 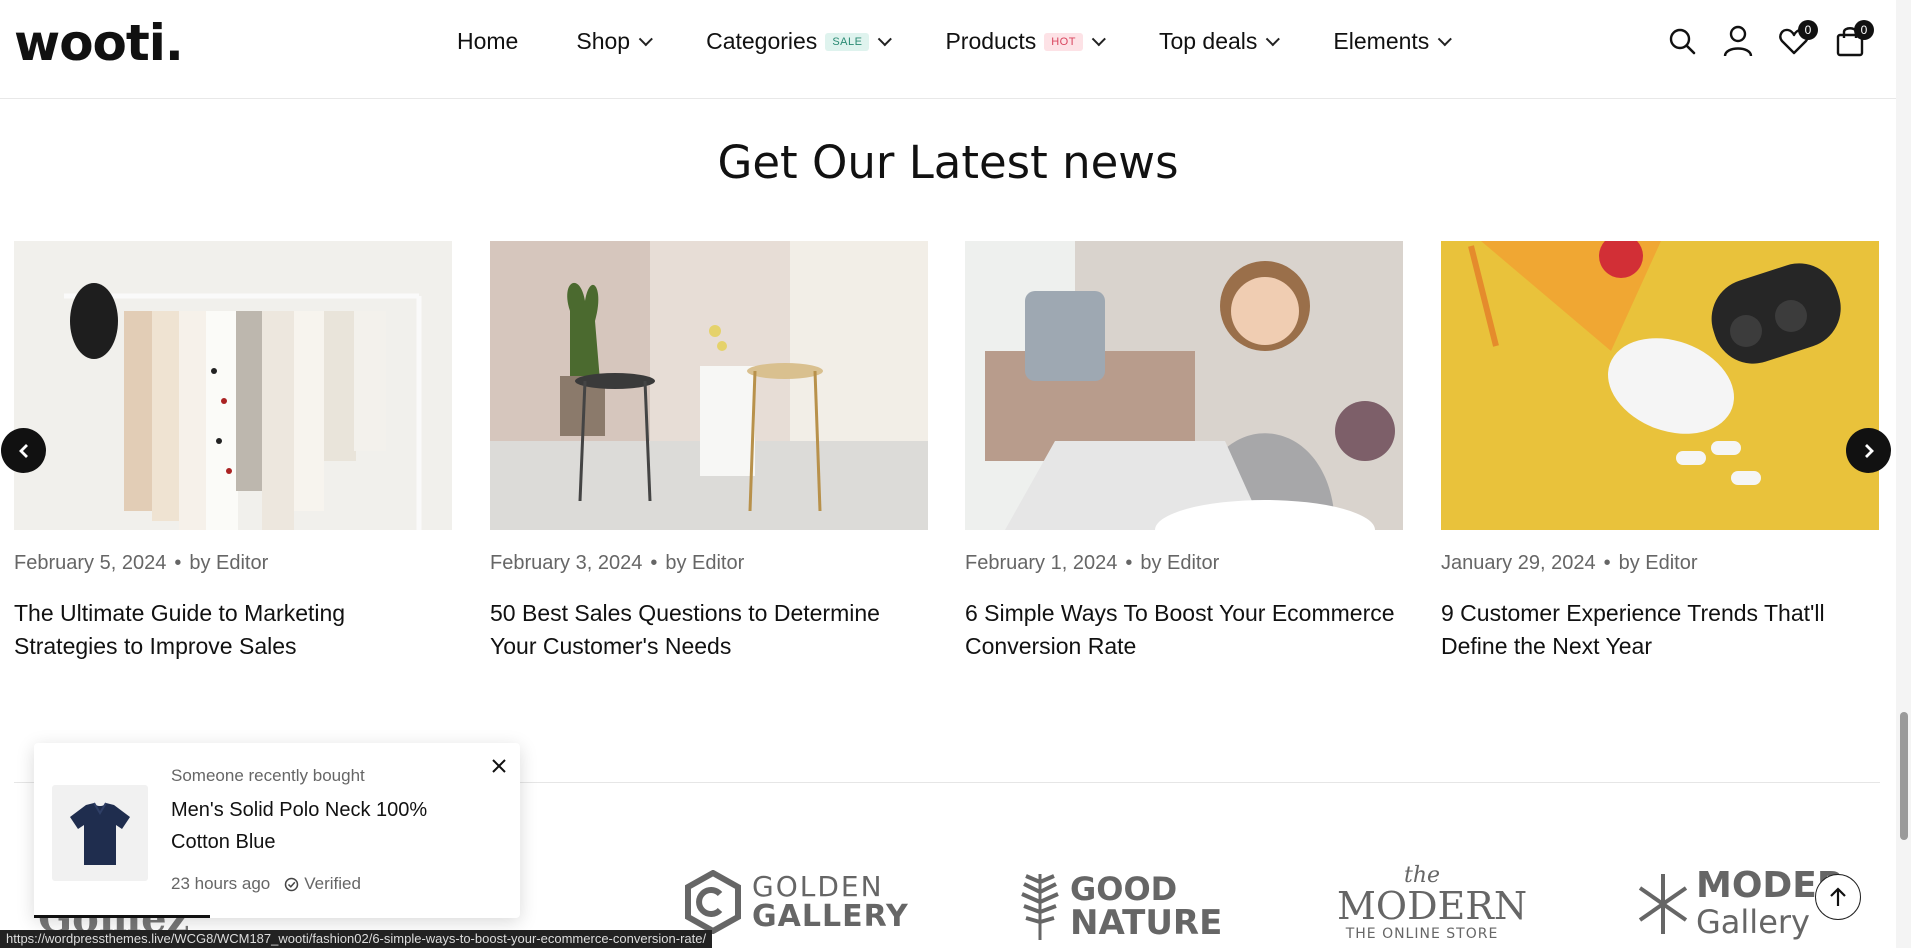 I want to click on page-scrollbar-thumb, so click(x=1904, y=776).